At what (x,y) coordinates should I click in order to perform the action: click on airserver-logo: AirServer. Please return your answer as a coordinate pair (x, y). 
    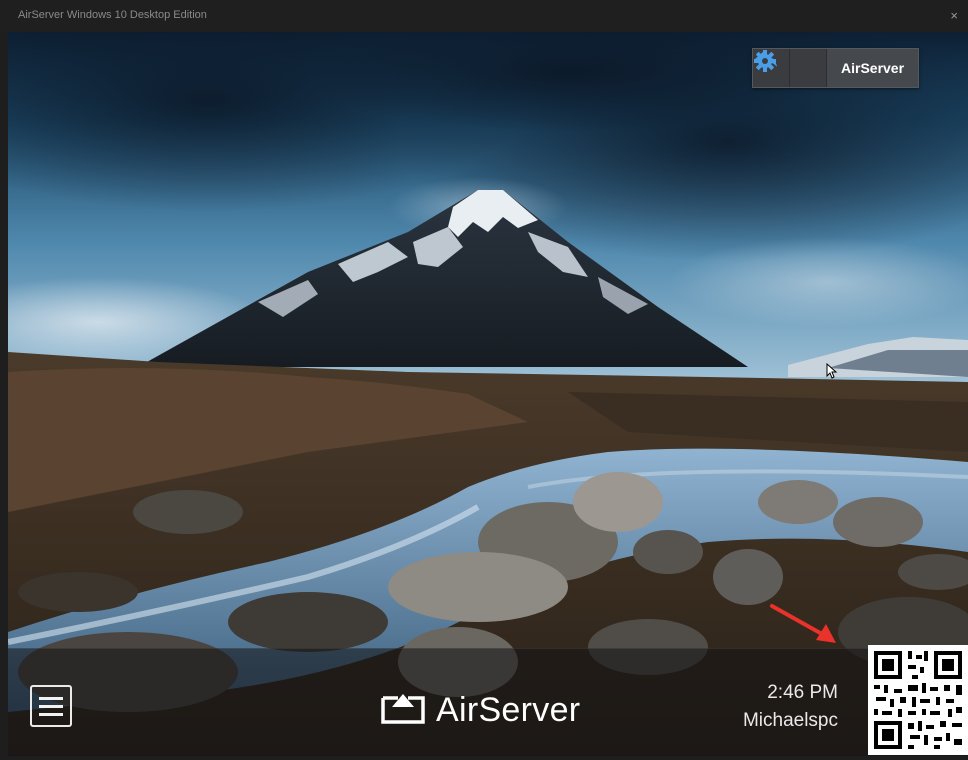
    Looking at the image, I should click on (480, 710).